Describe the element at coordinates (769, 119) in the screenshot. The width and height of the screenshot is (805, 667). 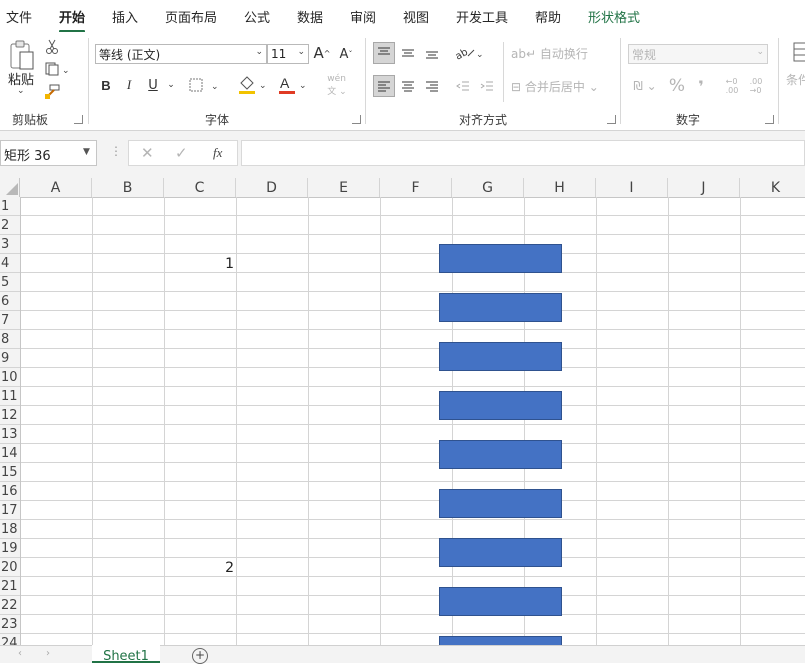
I see `number-launcher-icon` at that location.